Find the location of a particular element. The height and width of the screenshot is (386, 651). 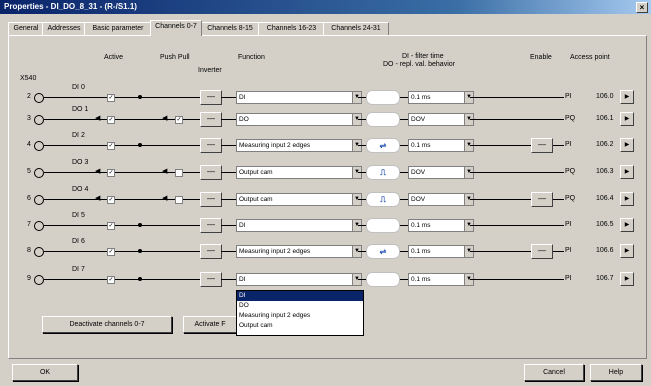

ok-button: OK is located at coordinates (45, 372).